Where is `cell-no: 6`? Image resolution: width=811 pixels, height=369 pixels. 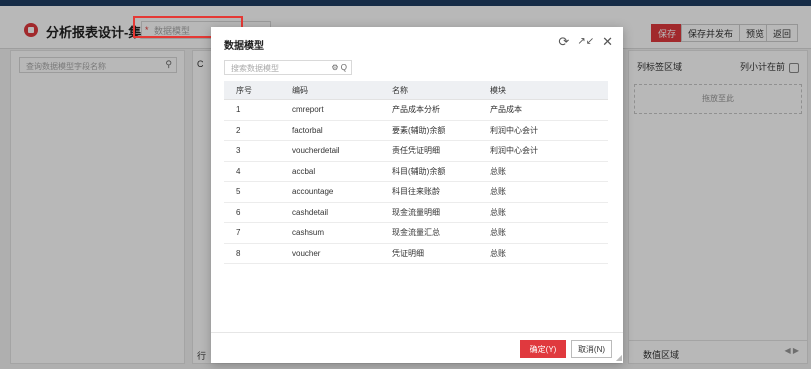 cell-no: 6 is located at coordinates (252, 212).